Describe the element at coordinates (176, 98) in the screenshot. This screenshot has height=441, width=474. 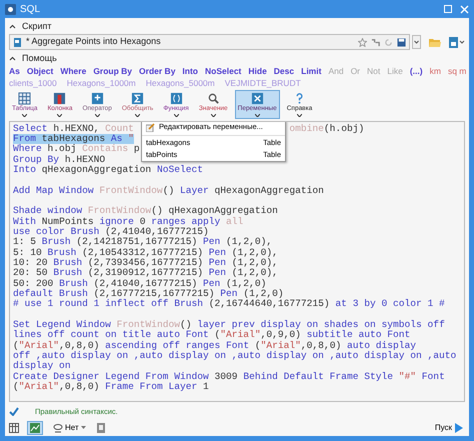
I see `braces-icon` at that location.